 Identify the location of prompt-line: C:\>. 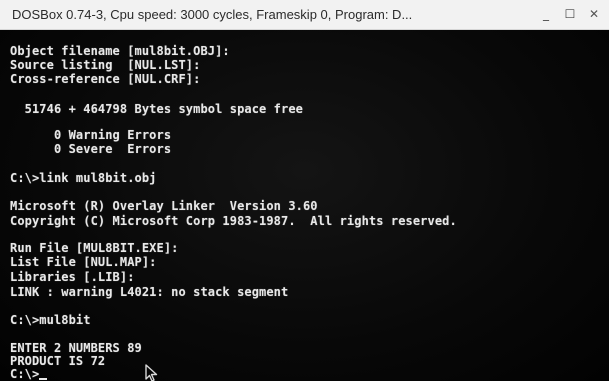
(29, 374).